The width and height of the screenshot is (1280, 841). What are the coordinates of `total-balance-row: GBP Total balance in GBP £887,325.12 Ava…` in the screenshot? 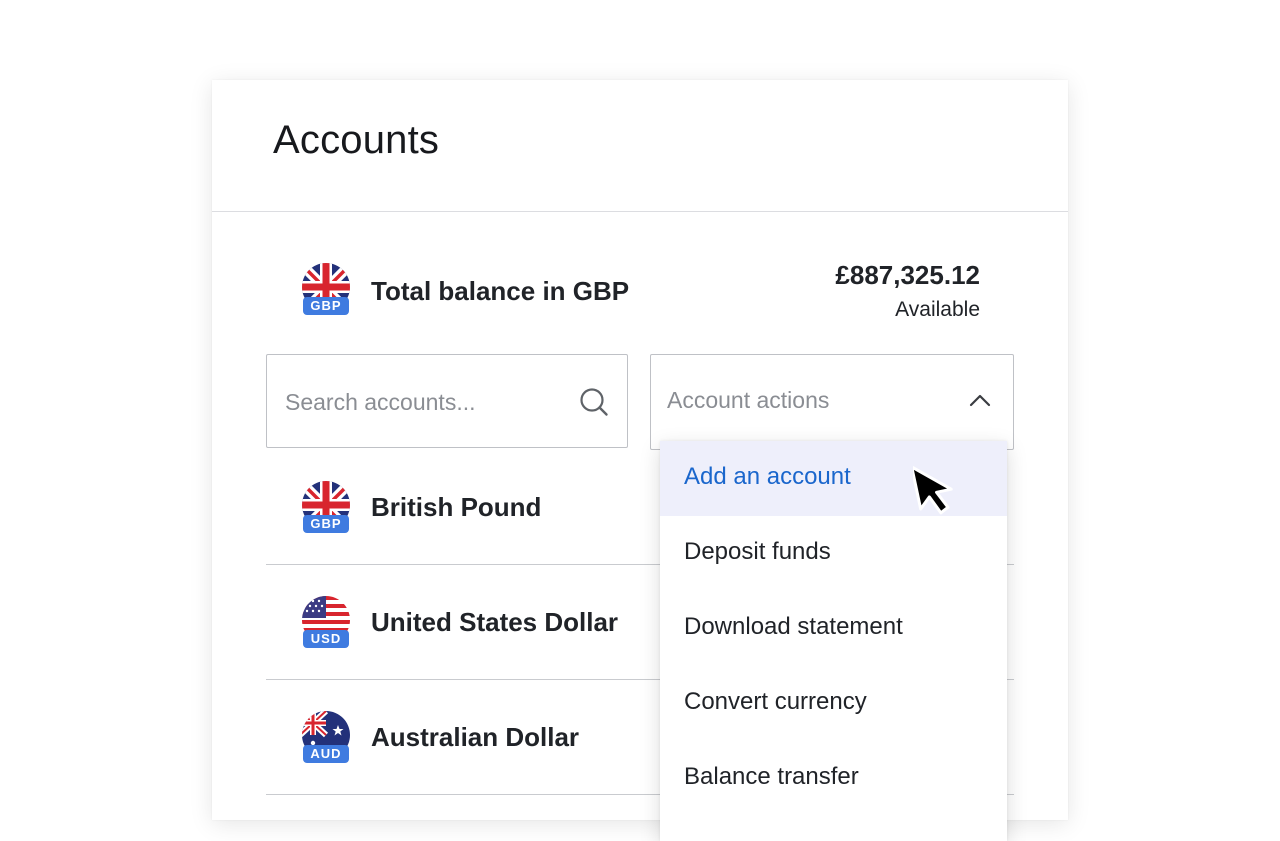 It's located at (640, 295).